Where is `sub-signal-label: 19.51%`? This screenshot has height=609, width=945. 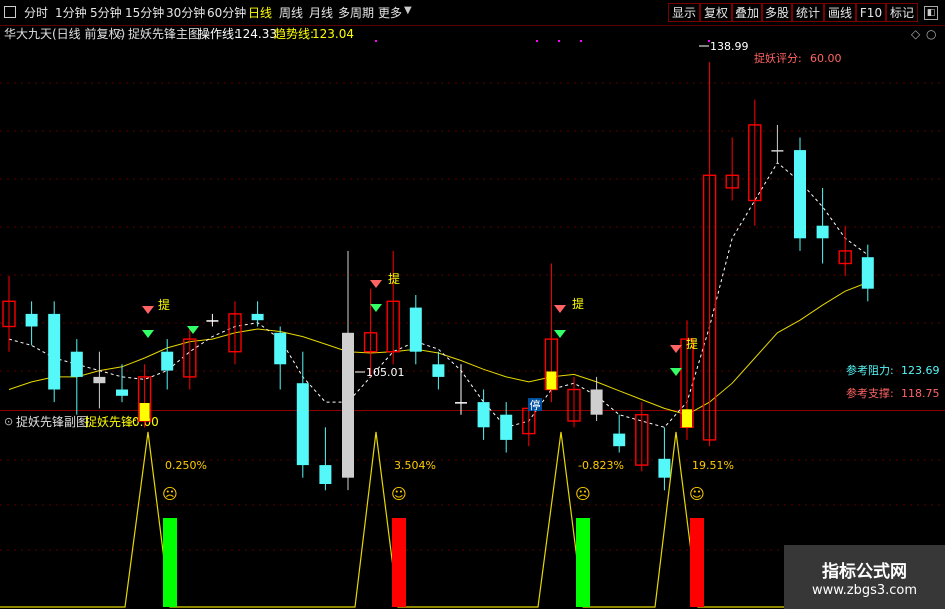 sub-signal-label: 19.51% is located at coordinates (713, 465).